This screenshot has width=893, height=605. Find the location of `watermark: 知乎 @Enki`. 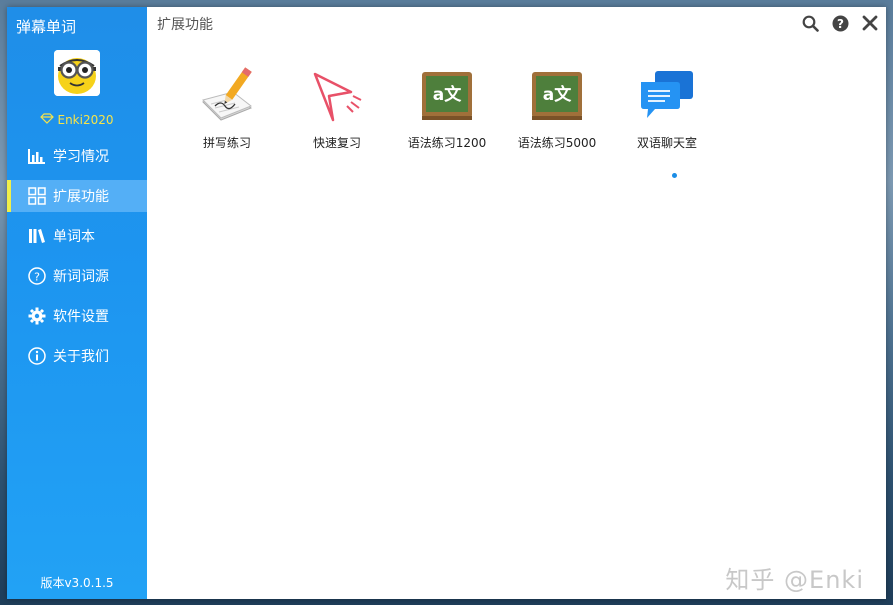

watermark: 知乎 @Enki is located at coordinates (794, 580).